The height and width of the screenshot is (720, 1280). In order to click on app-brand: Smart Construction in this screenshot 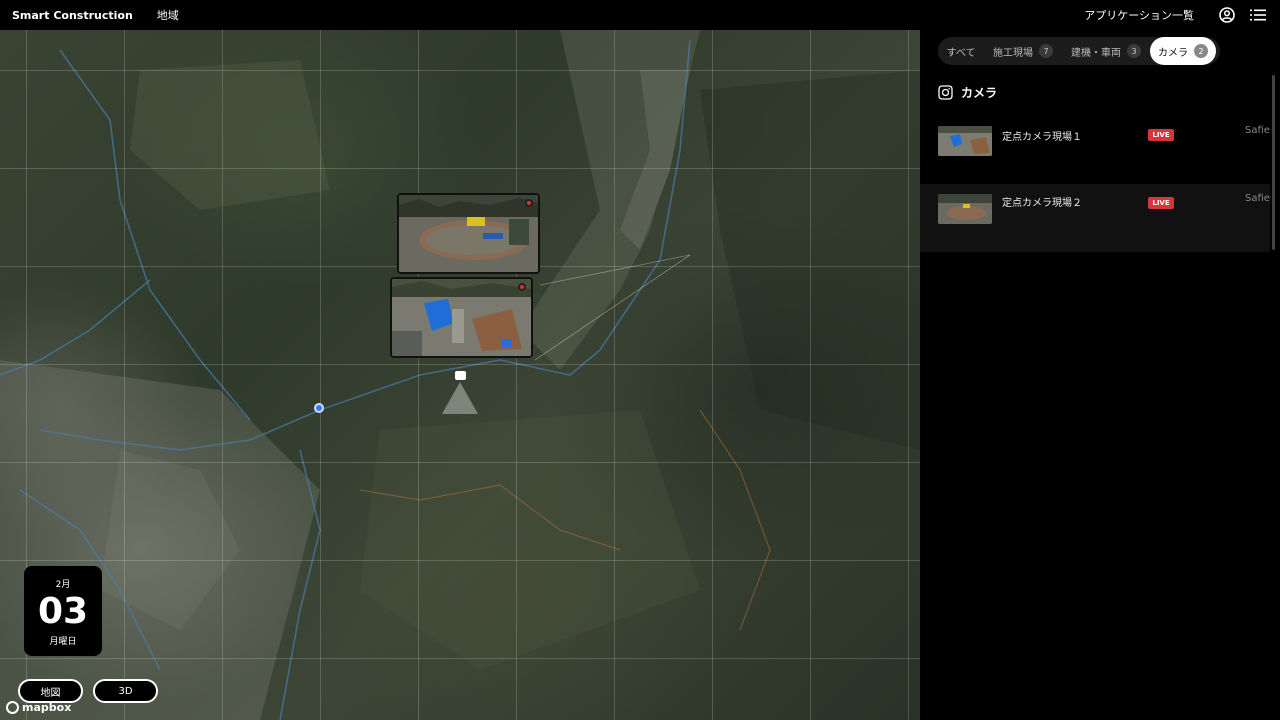, I will do `click(72, 15)`.